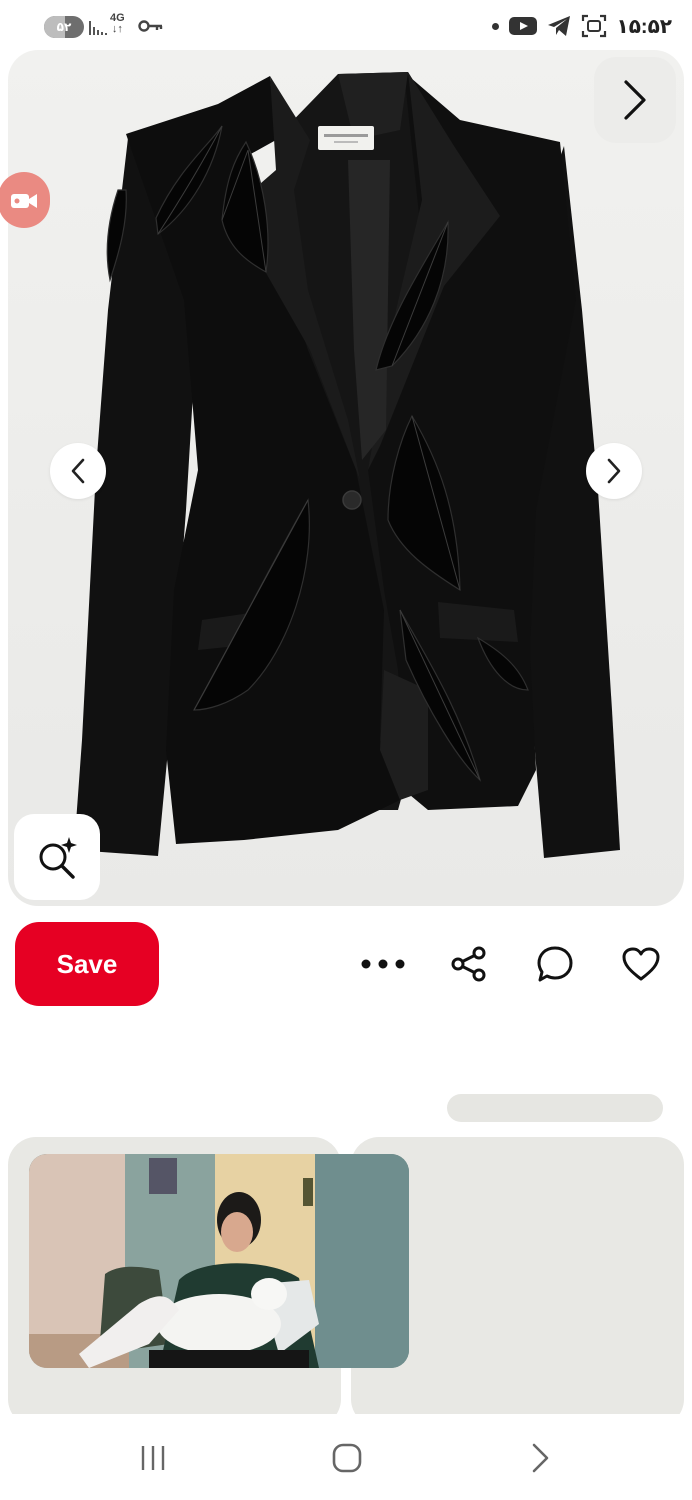 The height and width of the screenshot is (1500, 692). Describe the element at coordinates (87, 964) in the screenshot. I see `save-button: Save` at that location.